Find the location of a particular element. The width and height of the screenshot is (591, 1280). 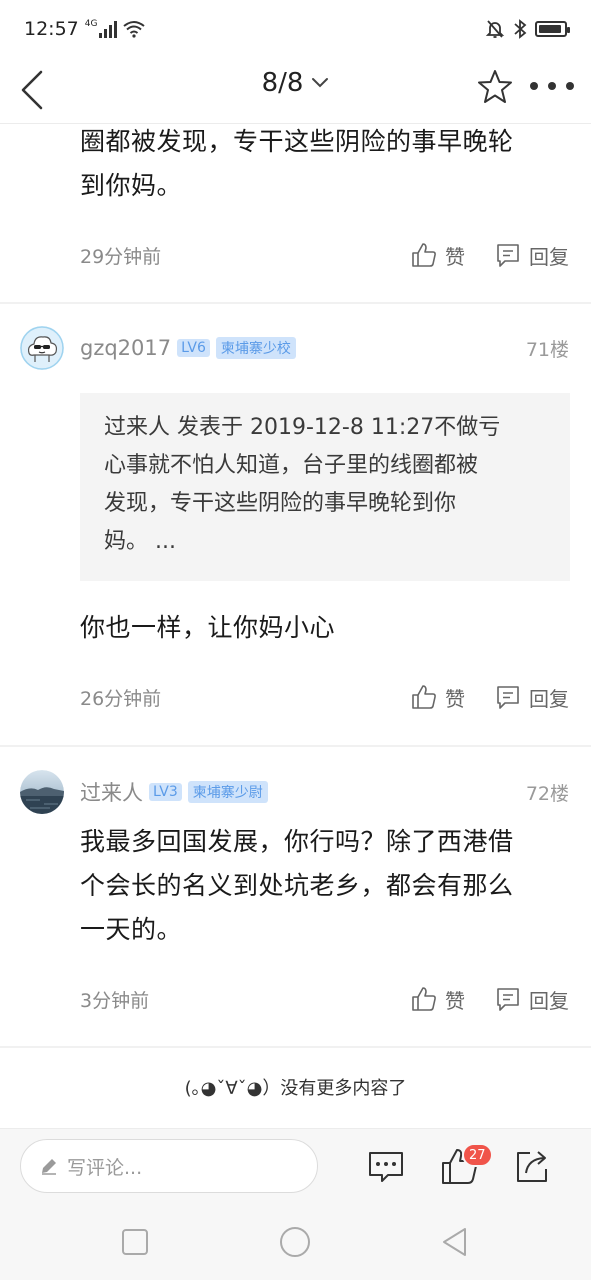

status-bar: 12:57 4G is located at coordinates (295, 29).